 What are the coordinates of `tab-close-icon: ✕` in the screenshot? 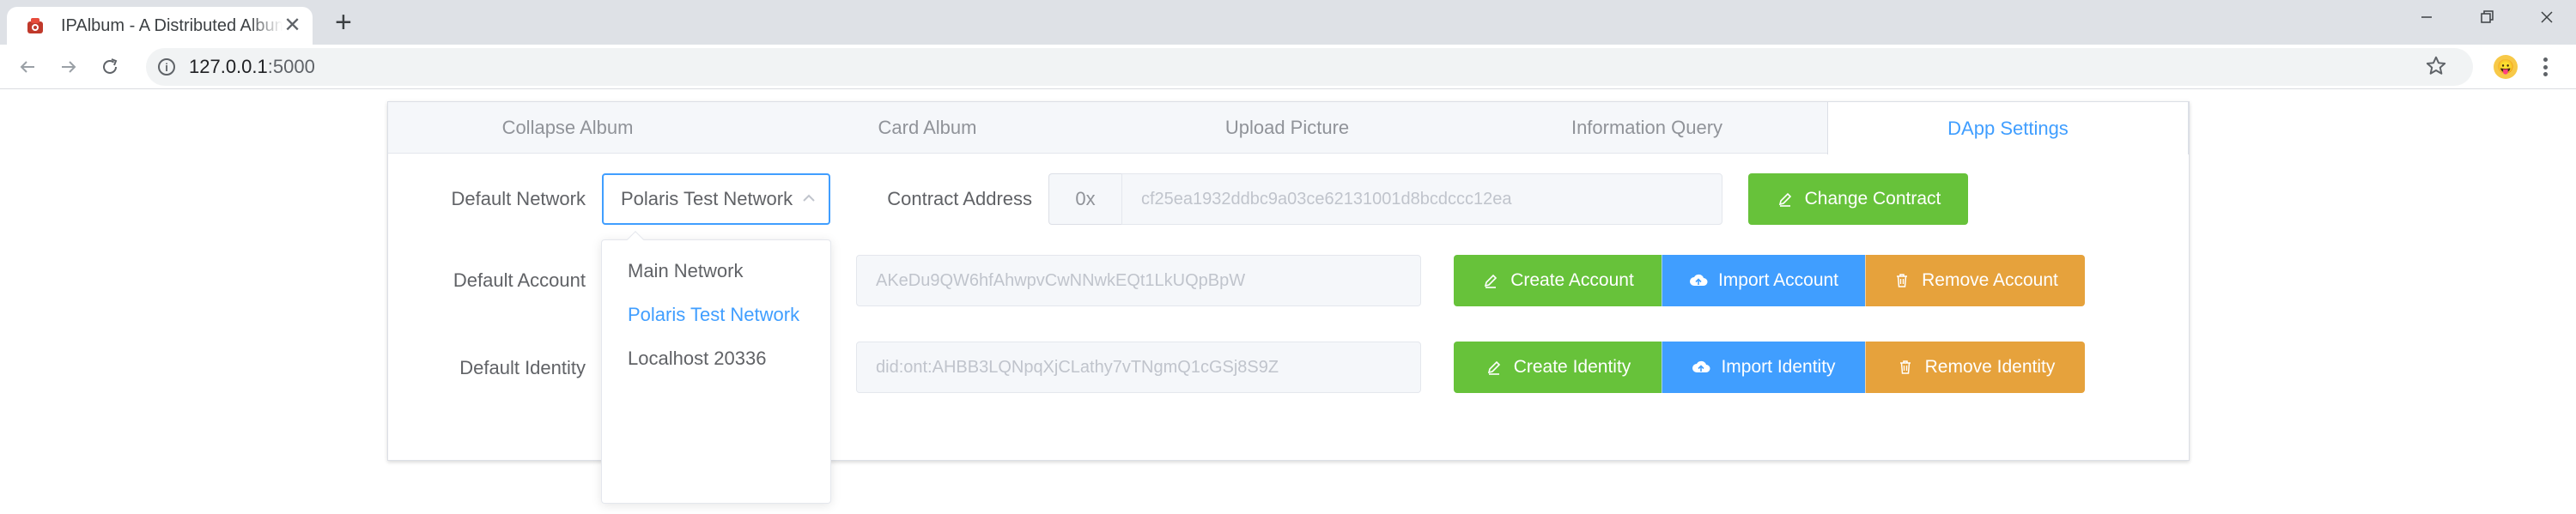 It's located at (292, 26).